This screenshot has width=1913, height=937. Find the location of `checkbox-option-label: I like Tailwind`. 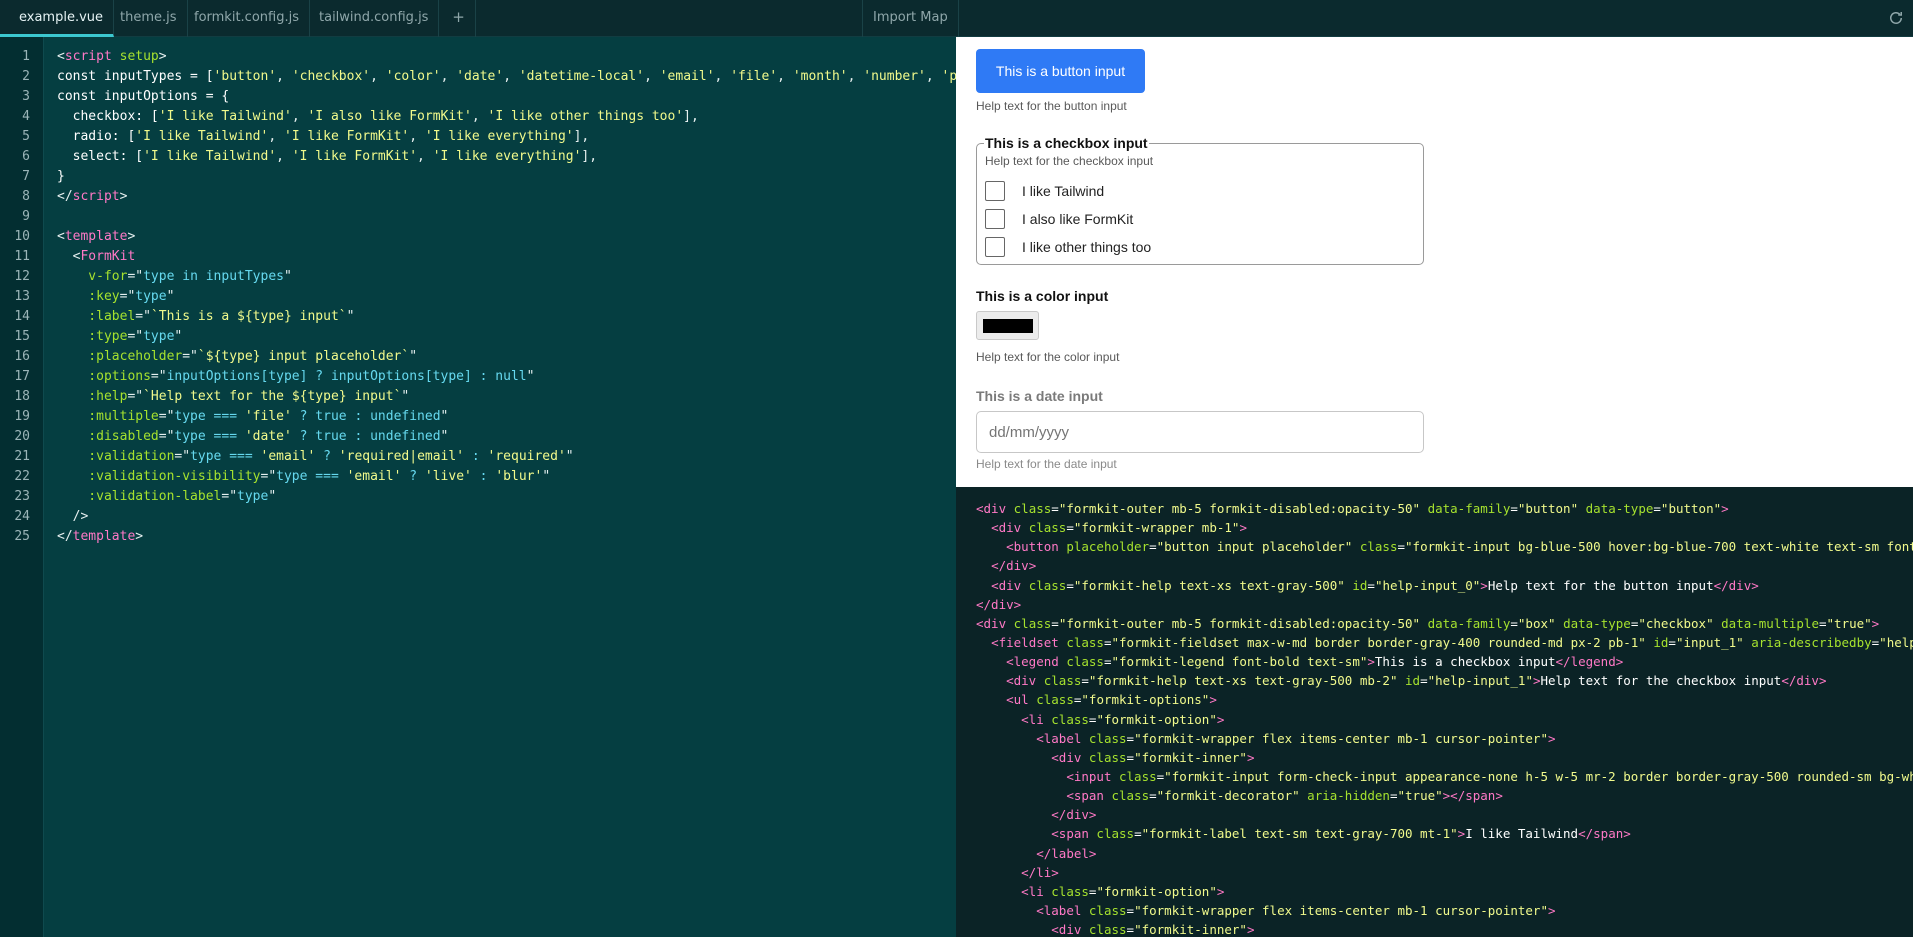

checkbox-option-label: I like Tailwind is located at coordinates (1063, 191).